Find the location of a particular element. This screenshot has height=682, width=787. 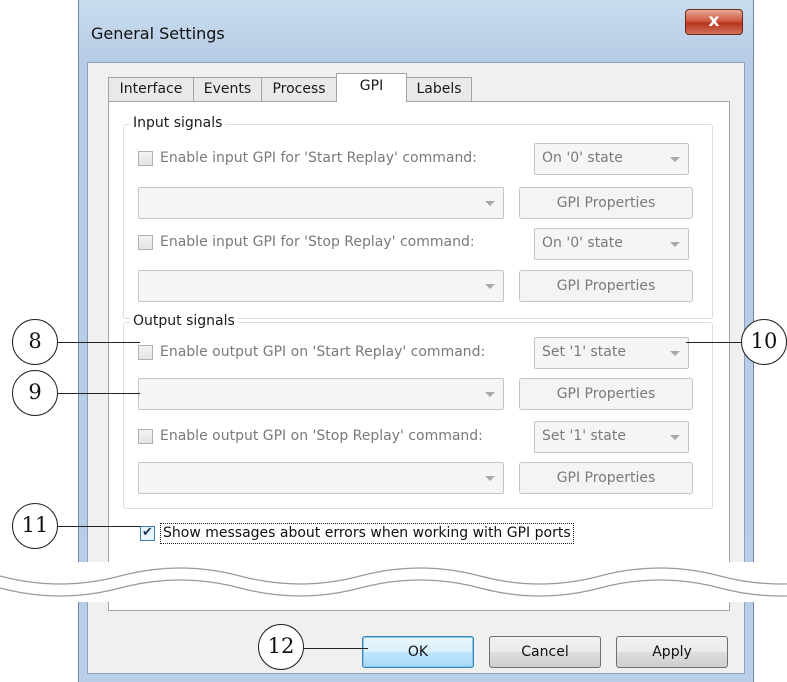

output-stop-state-value: Set '1' state is located at coordinates (584, 436).